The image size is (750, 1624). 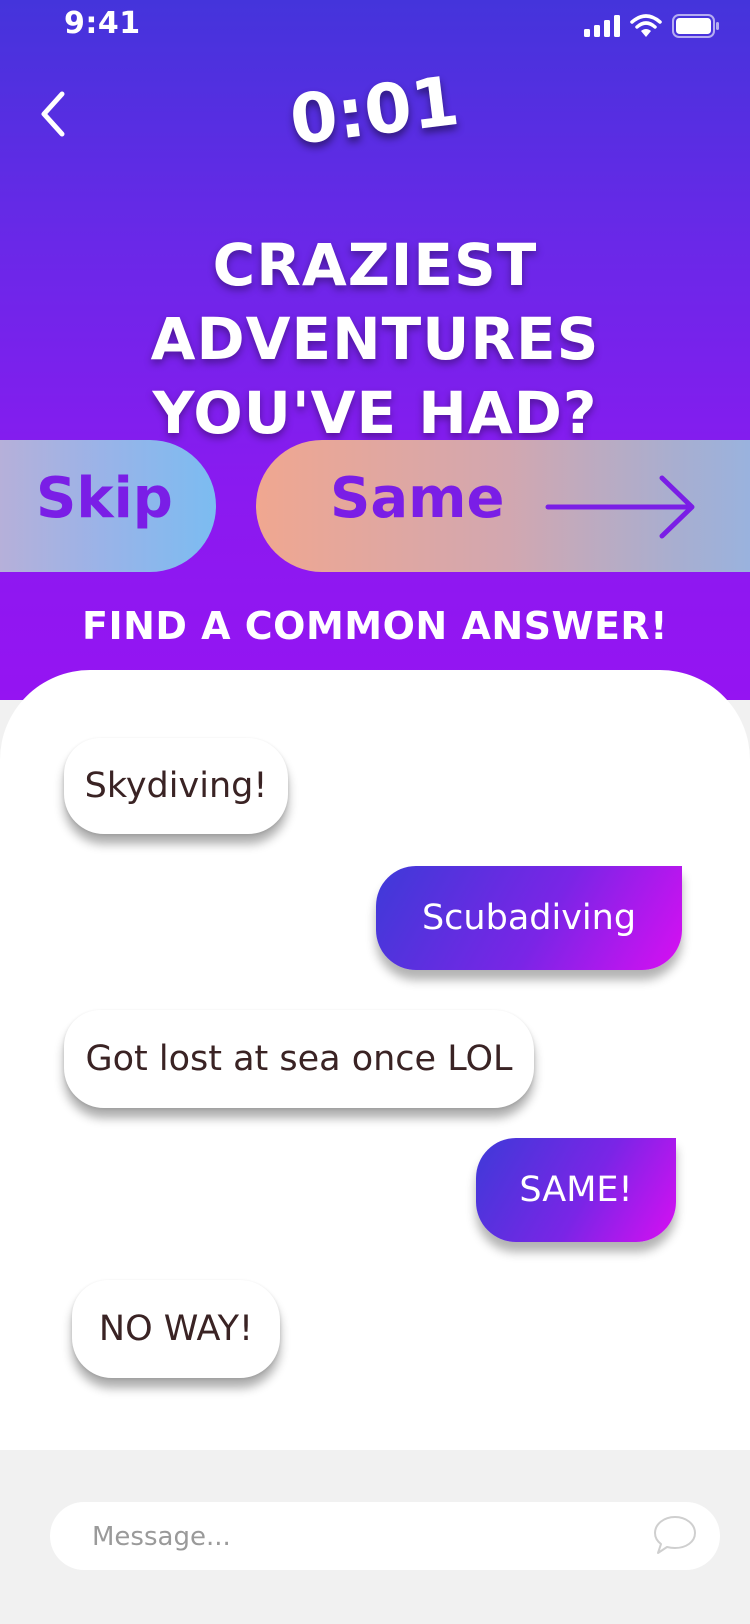 I want to click on message-text: Got lost at sea once LOL, so click(x=299, y=1059).